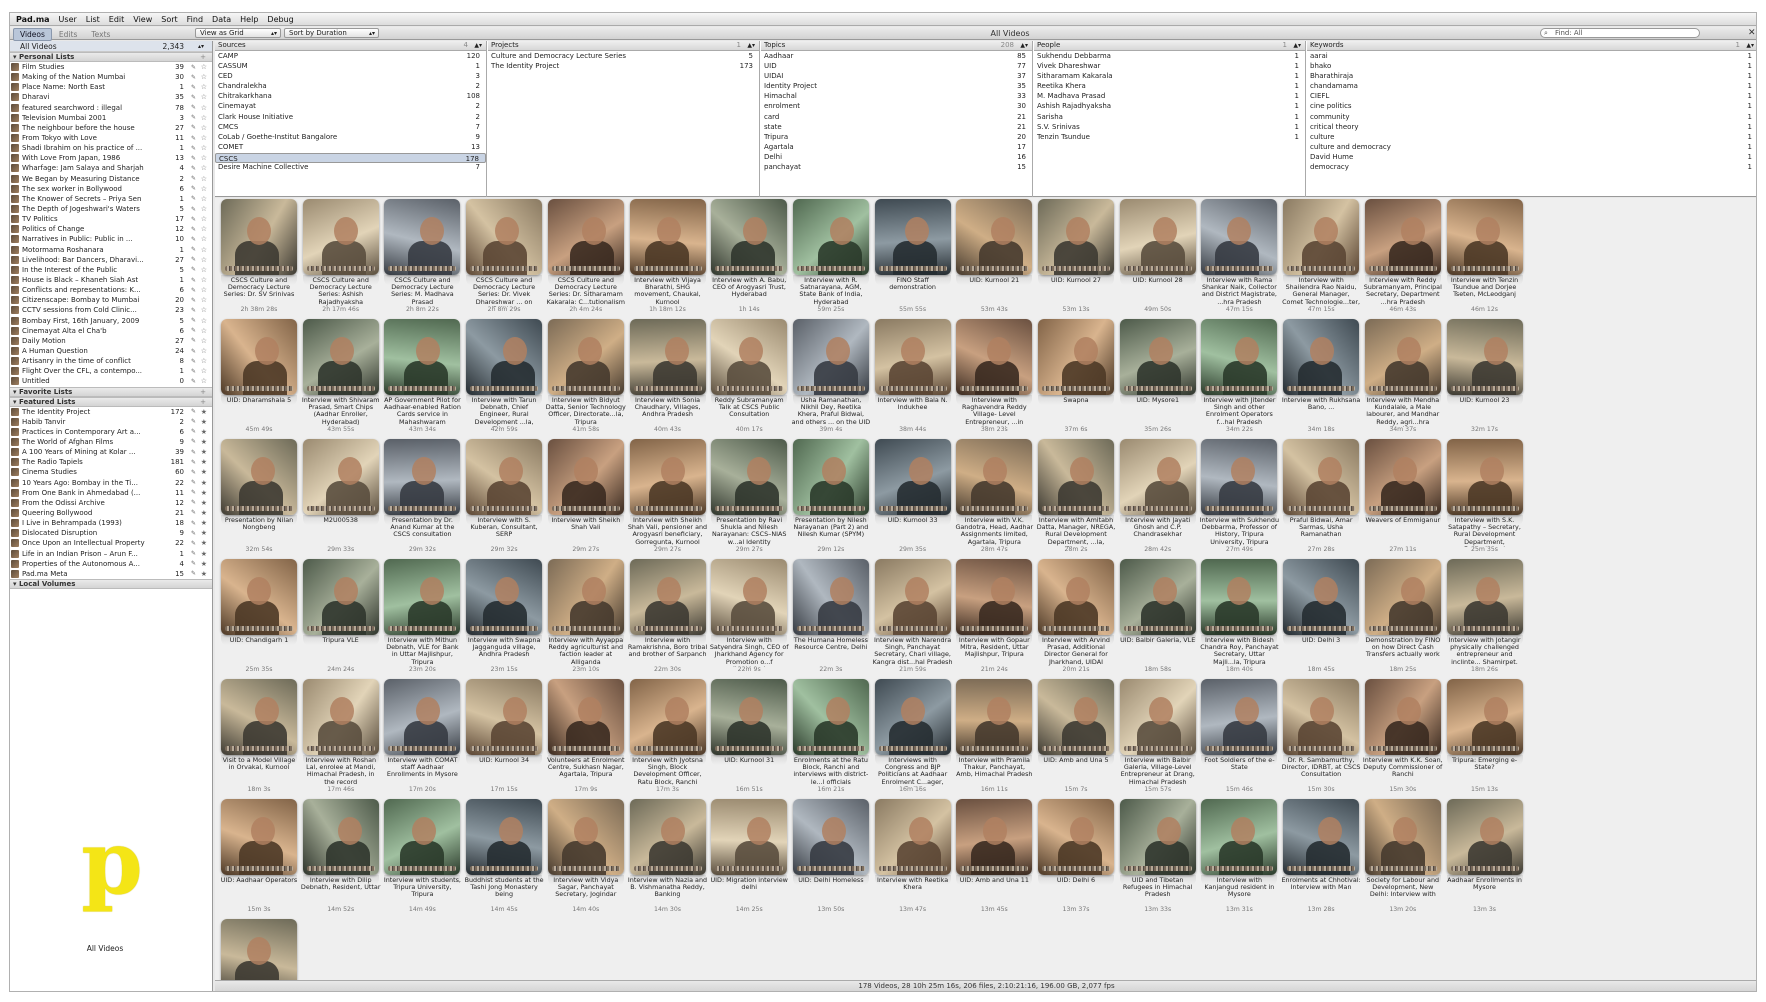  What do you see at coordinates (1531, 76) in the screenshot?
I see `browser-row: Bharathiraja 1` at bounding box center [1531, 76].